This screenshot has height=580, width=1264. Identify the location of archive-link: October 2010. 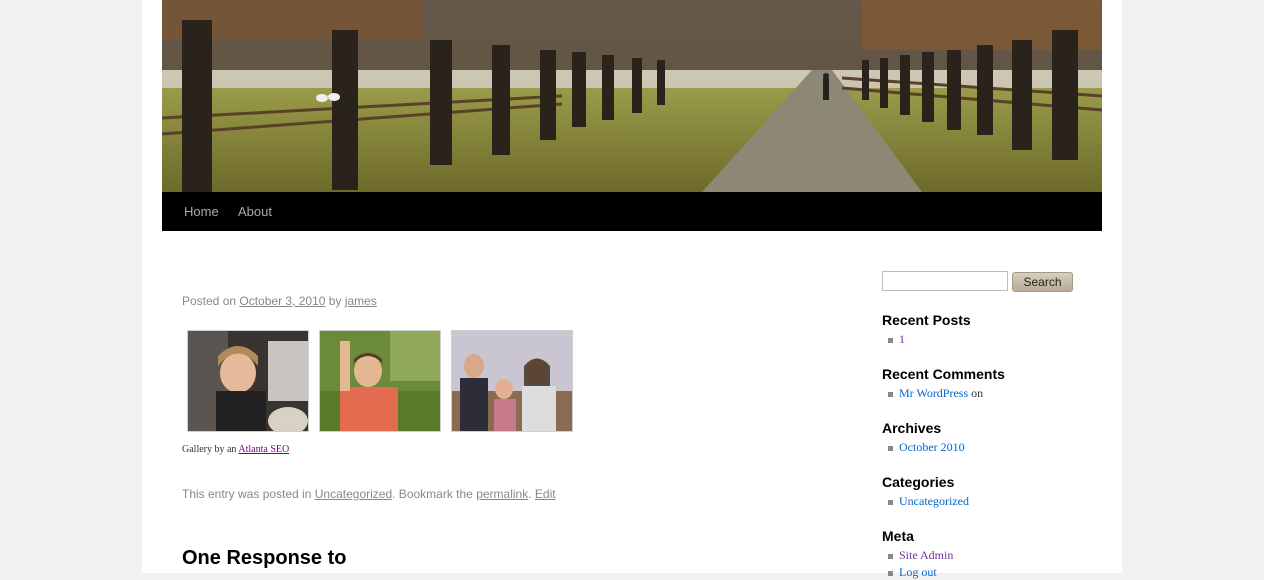
(932, 447).